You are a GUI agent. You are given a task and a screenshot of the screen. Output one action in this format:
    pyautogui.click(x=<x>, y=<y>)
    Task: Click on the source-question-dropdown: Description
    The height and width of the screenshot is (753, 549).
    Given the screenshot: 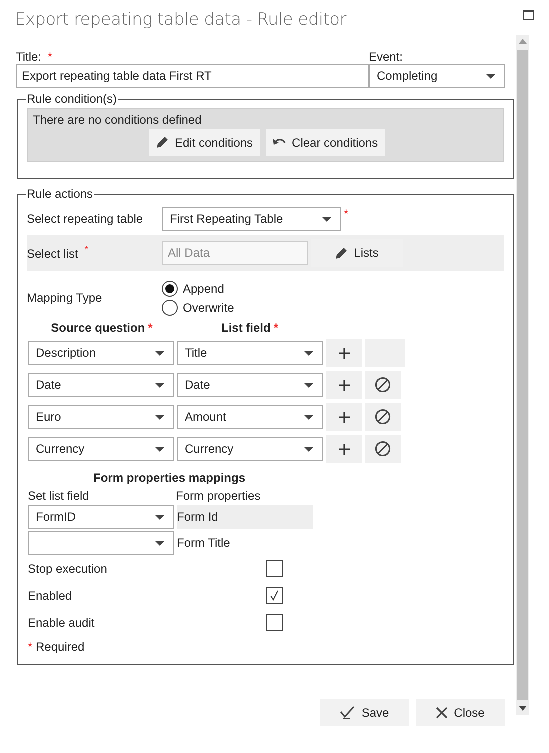 What is the action you would take?
    pyautogui.click(x=101, y=353)
    